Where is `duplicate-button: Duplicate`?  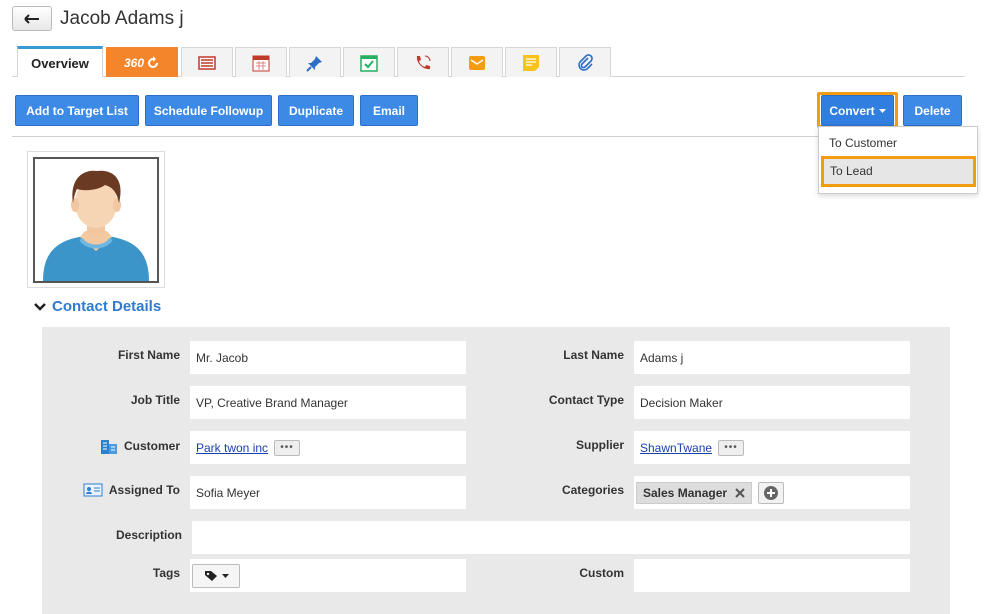 duplicate-button: Duplicate is located at coordinates (316, 110).